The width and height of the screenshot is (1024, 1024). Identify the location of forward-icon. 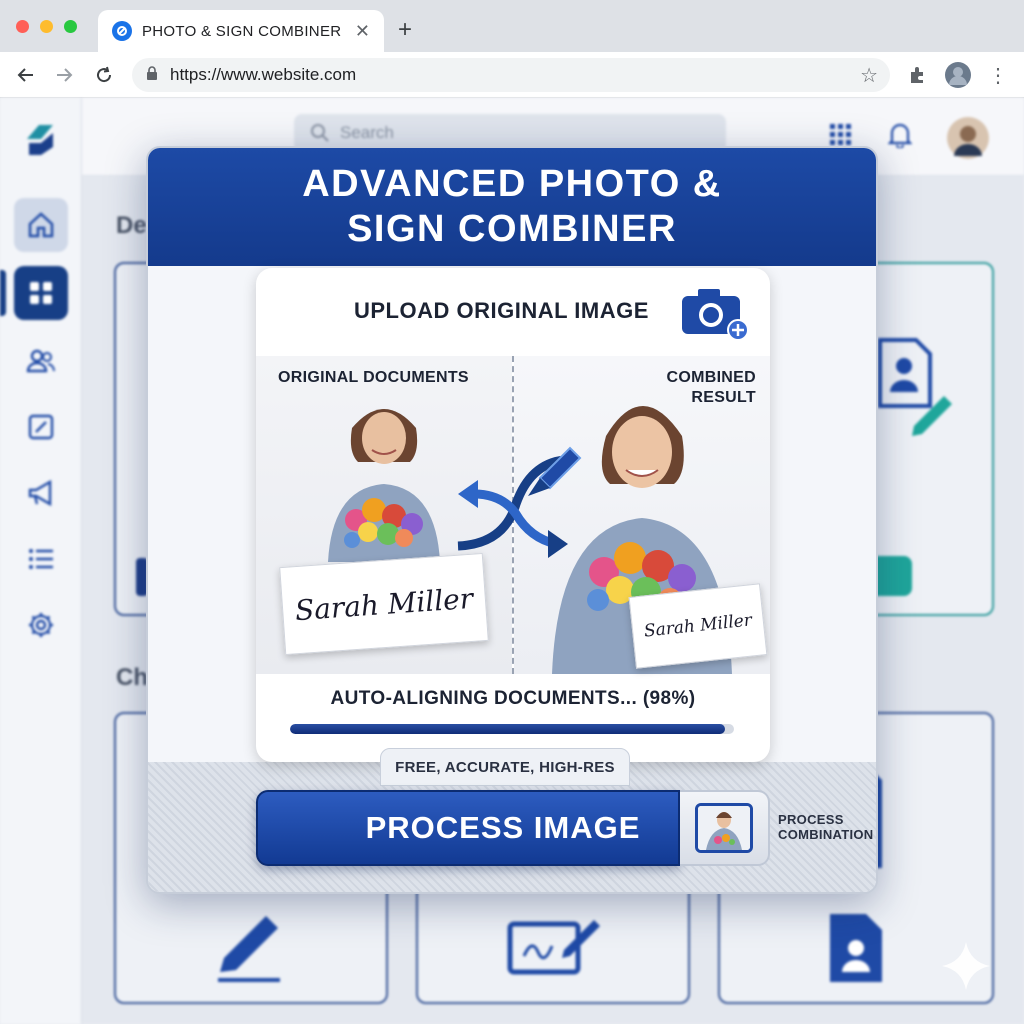
(64, 75).